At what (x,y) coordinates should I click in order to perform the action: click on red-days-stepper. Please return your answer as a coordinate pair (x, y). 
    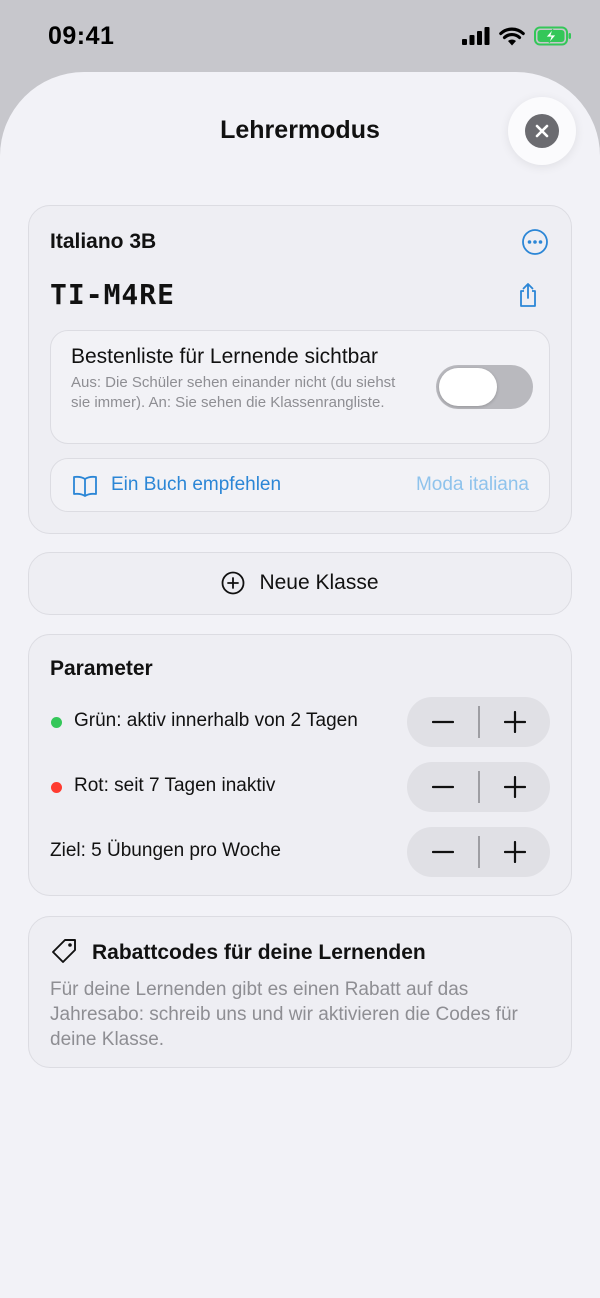
    Looking at the image, I should click on (478, 787).